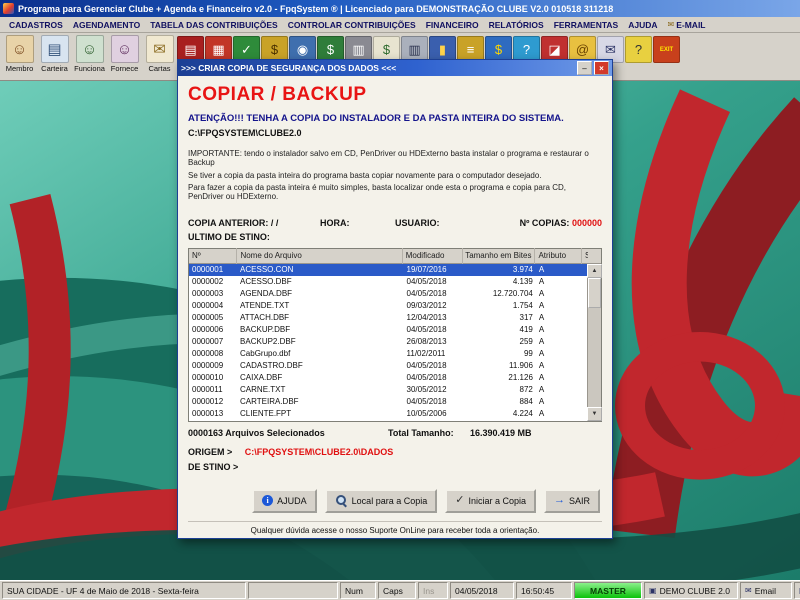  What do you see at coordinates (426, 305) in the screenshot?
I see `table-cell: 09/03/2012` at bounding box center [426, 305].